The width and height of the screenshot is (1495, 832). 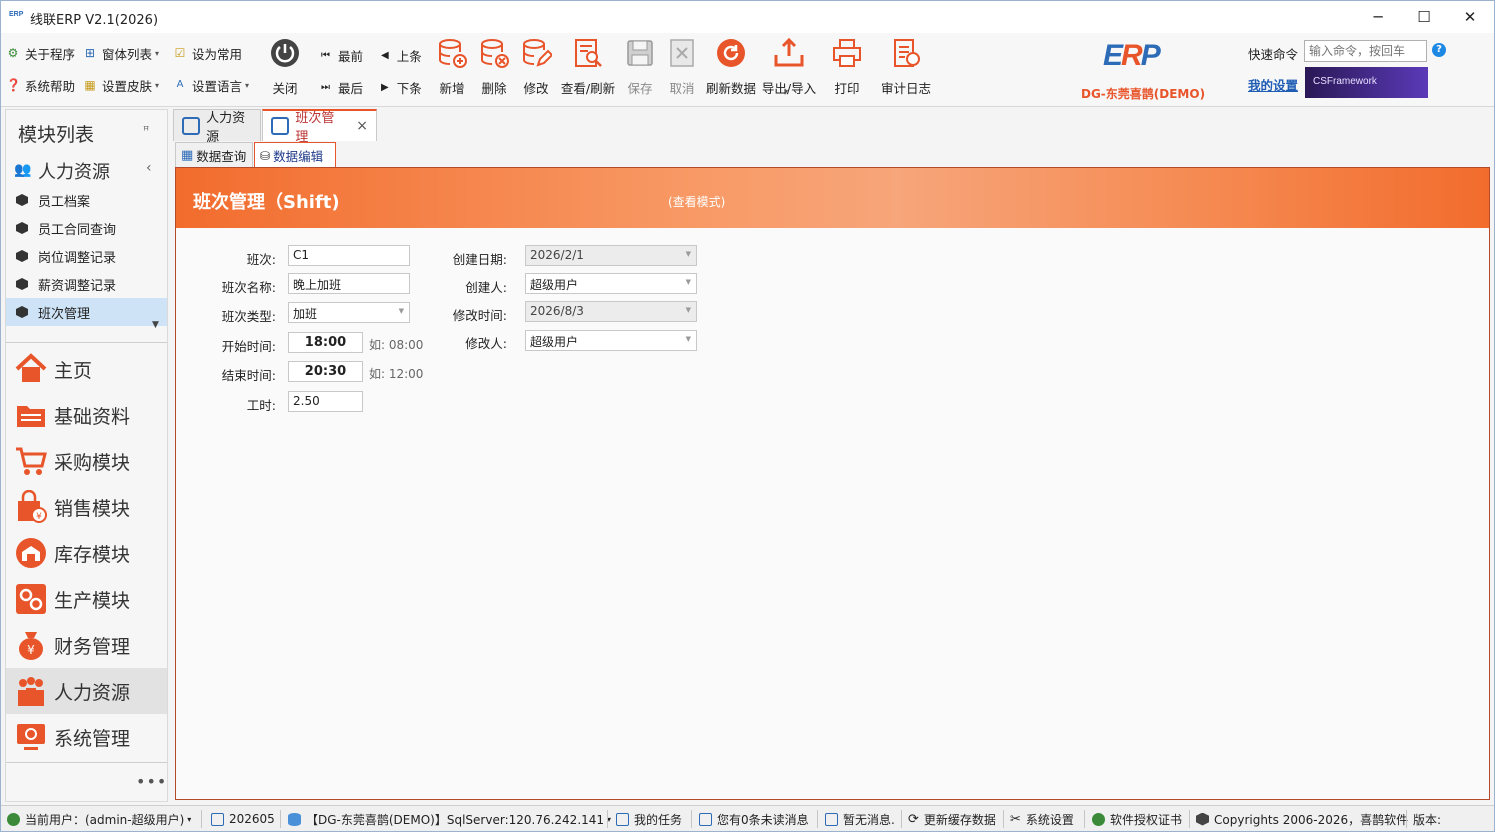 What do you see at coordinates (121, 53) in the screenshot?
I see `window-list-button: ⊞ 窗体列表 ▾` at bounding box center [121, 53].